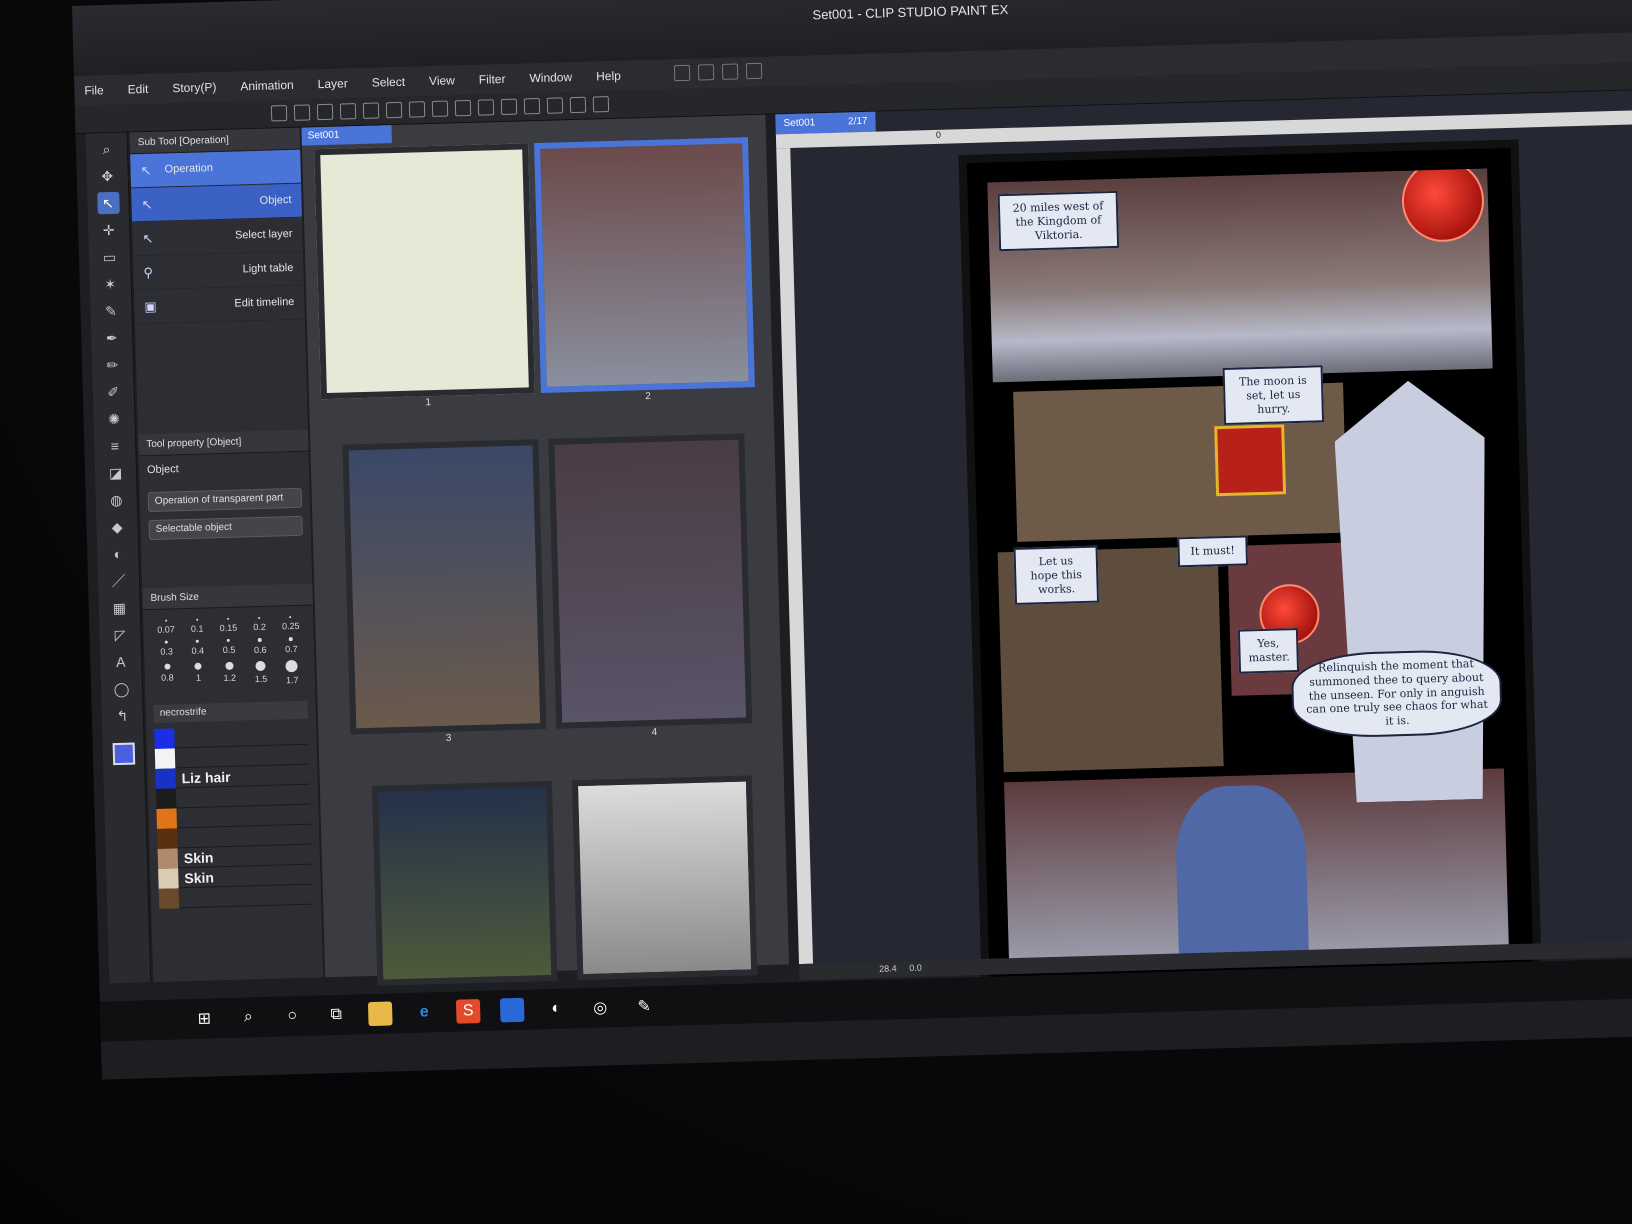 The width and height of the screenshot is (1632, 1224). Describe the element at coordinates (218, 271) in the screenshot. I see `subtool-light-table: ⚲ Light table` at that location.